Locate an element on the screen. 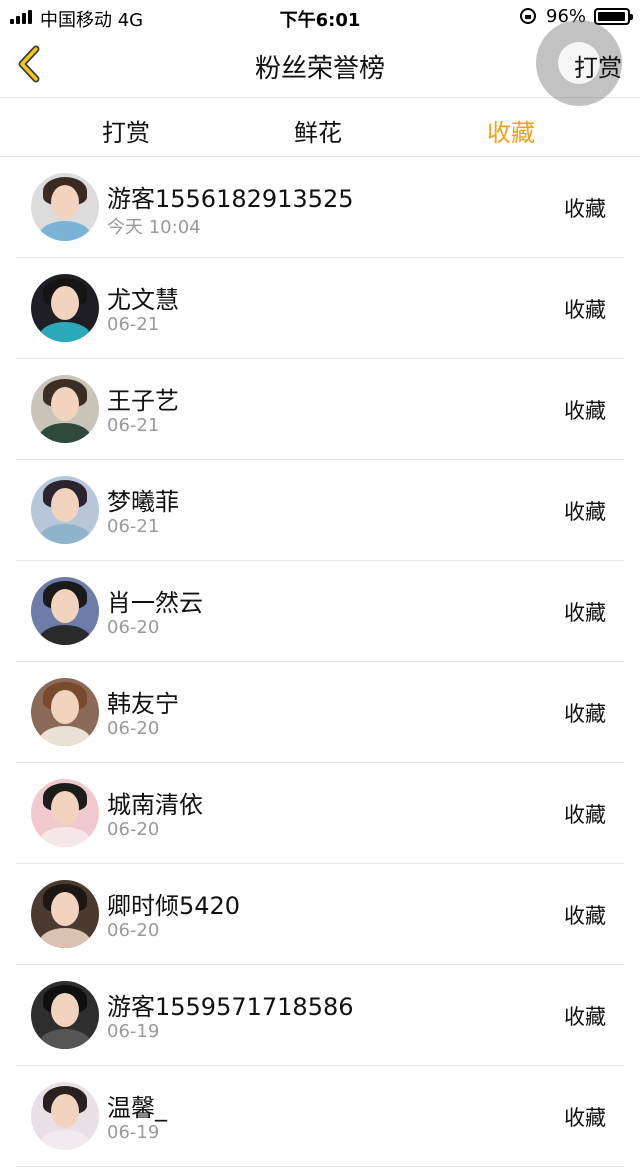 This screenshot has height=1167, width=640. list-item: 王子艺 06-21 收藏 is located at coordinates (320, 409).